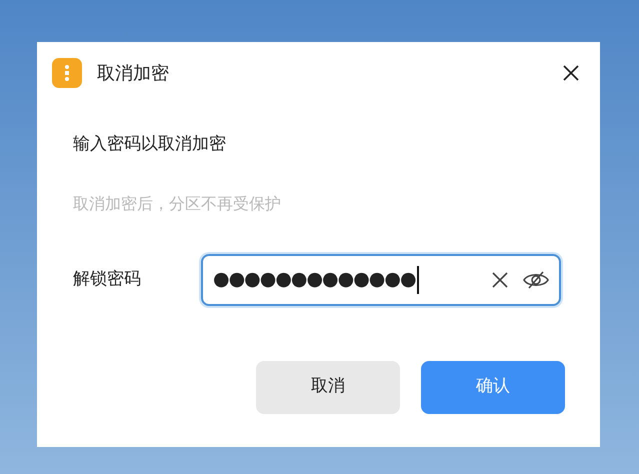 This screenshot has height=474, width=639. Describe the element at coordinates (107, 279) in the screenshot. I see `password-label: 解锁密码` at that location.